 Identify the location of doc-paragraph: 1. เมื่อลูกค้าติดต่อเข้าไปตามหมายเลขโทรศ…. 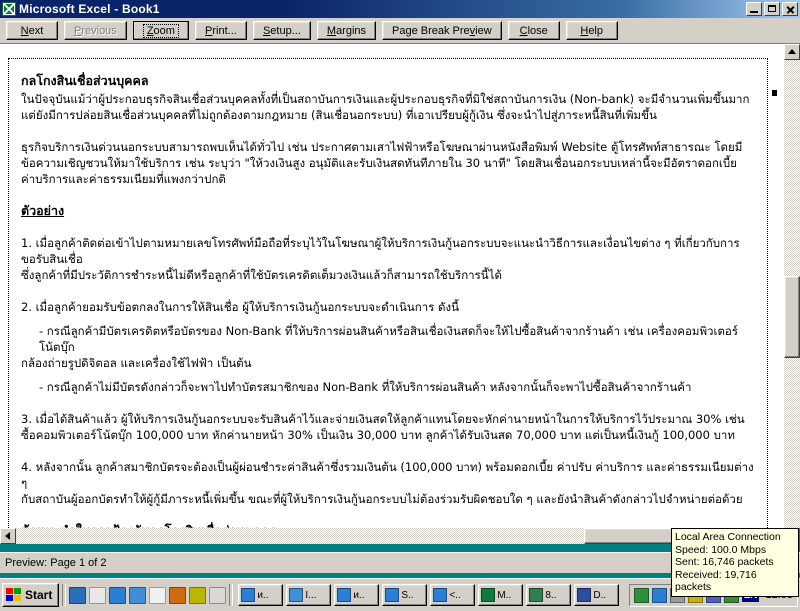
(380, 251).